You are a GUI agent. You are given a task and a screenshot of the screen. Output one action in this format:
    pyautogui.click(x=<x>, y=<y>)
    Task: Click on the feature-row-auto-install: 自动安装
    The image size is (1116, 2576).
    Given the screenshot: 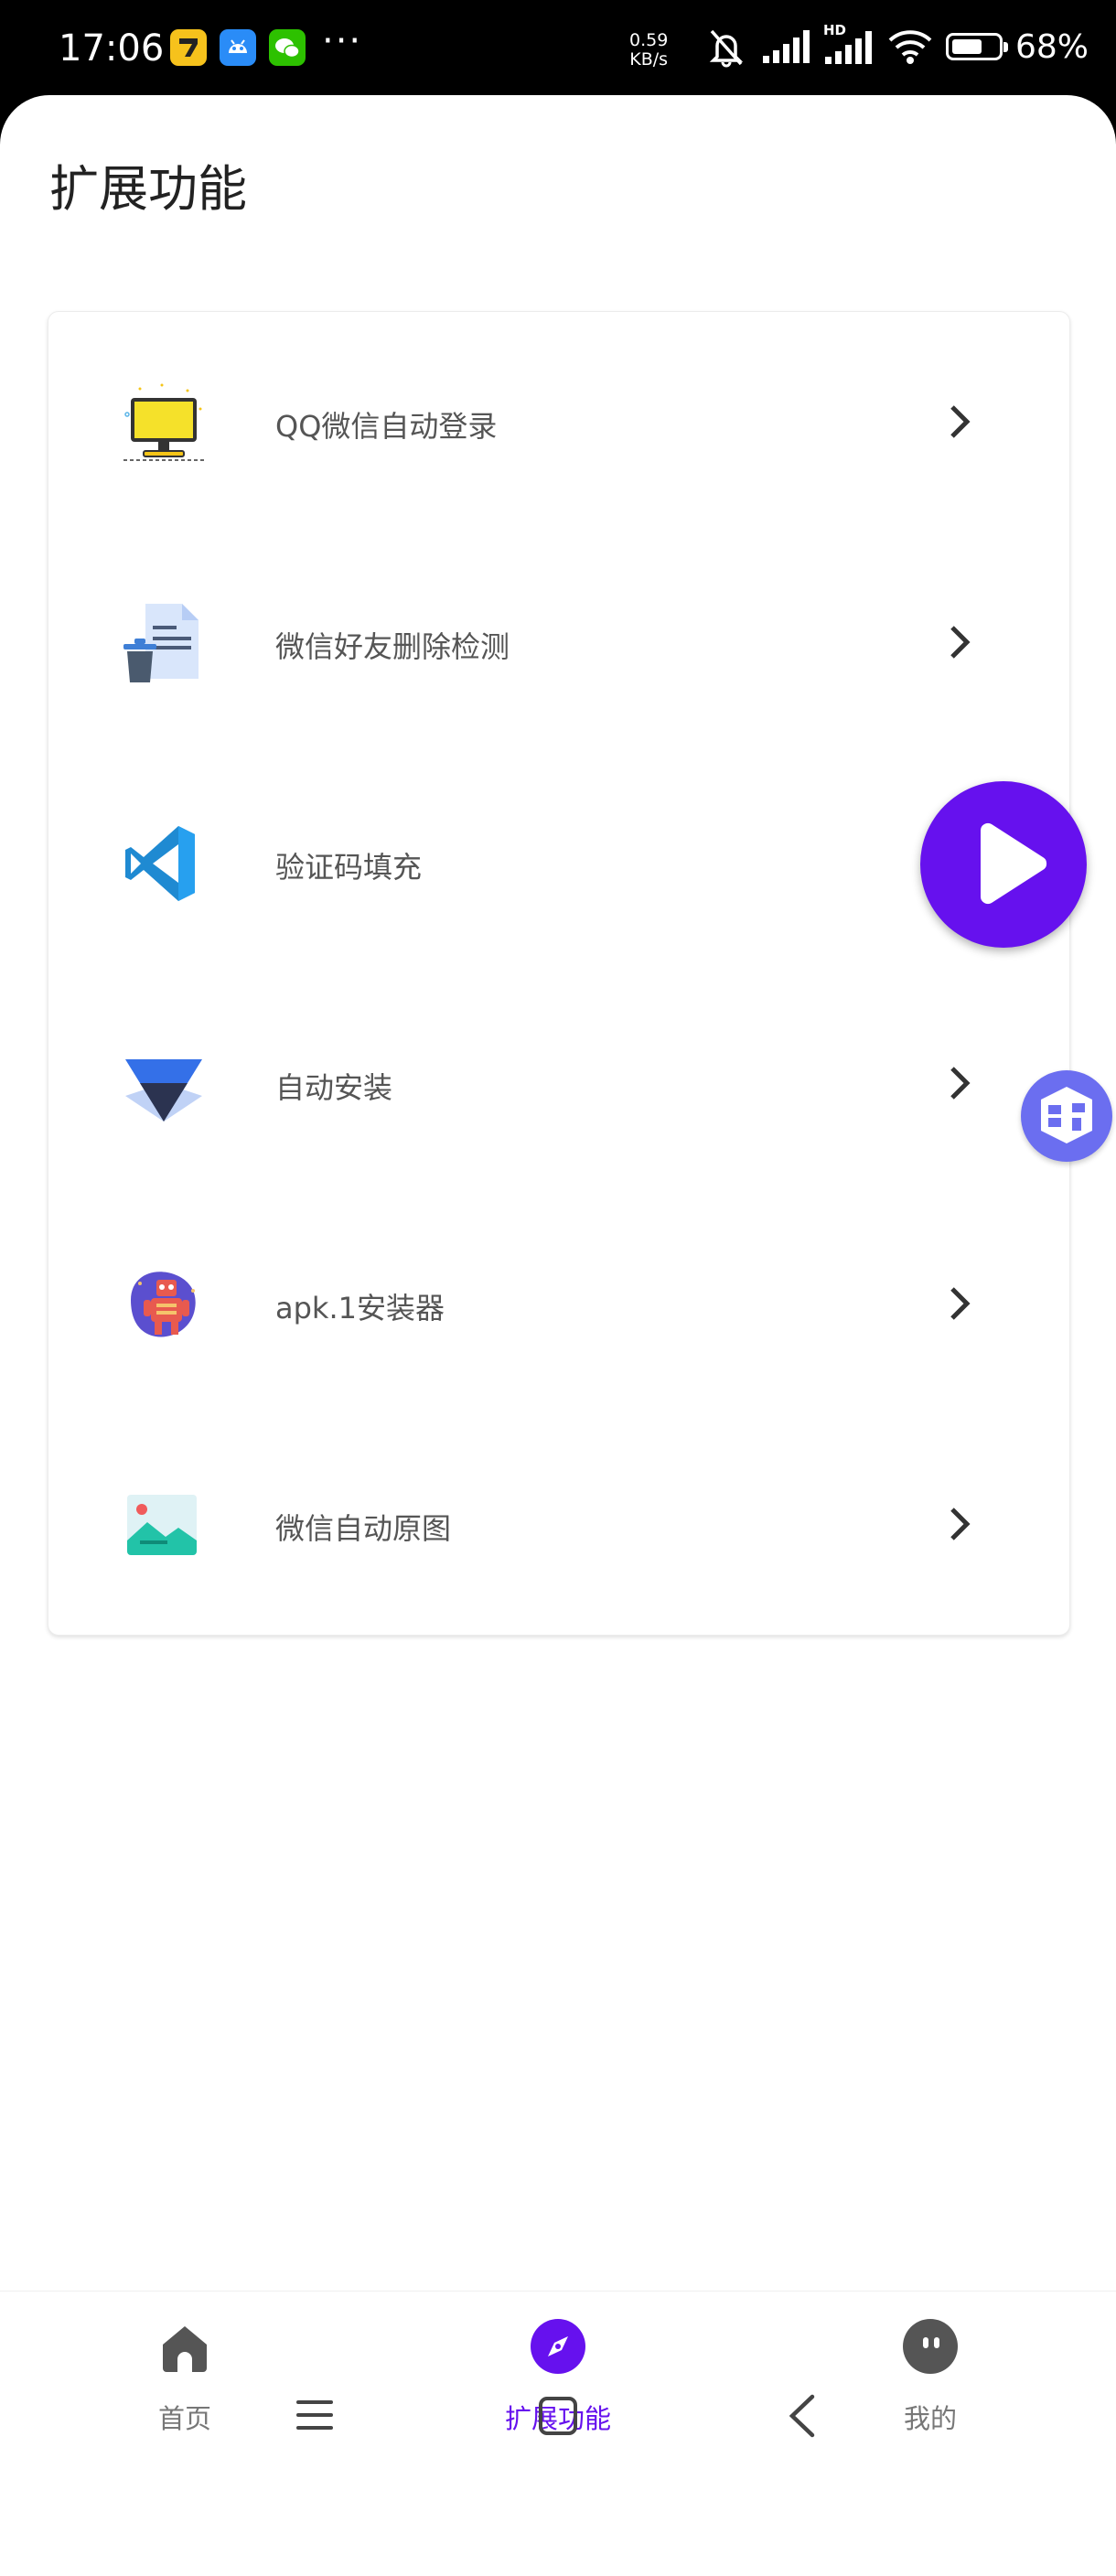 What is the action you would take?
    pyautogui.click(x=558, y=1083)
    